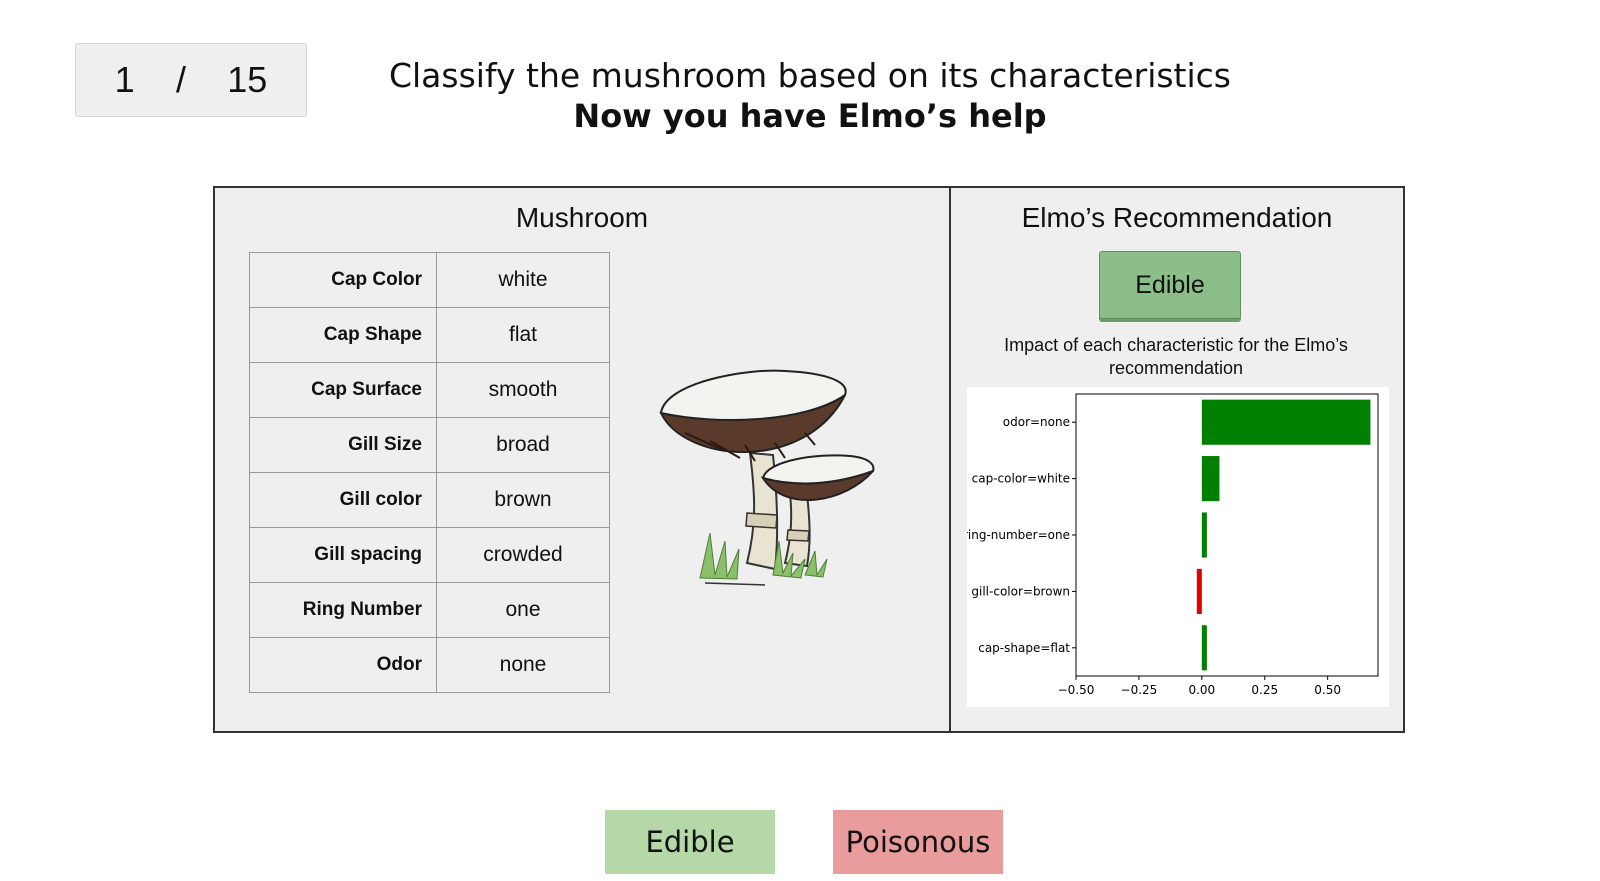 This screenshot has width=1600, height=881. What do you see at coordinates (247, 79) in the screenshot?
I see `total-questions: 15` at bounding box center [247, 79].